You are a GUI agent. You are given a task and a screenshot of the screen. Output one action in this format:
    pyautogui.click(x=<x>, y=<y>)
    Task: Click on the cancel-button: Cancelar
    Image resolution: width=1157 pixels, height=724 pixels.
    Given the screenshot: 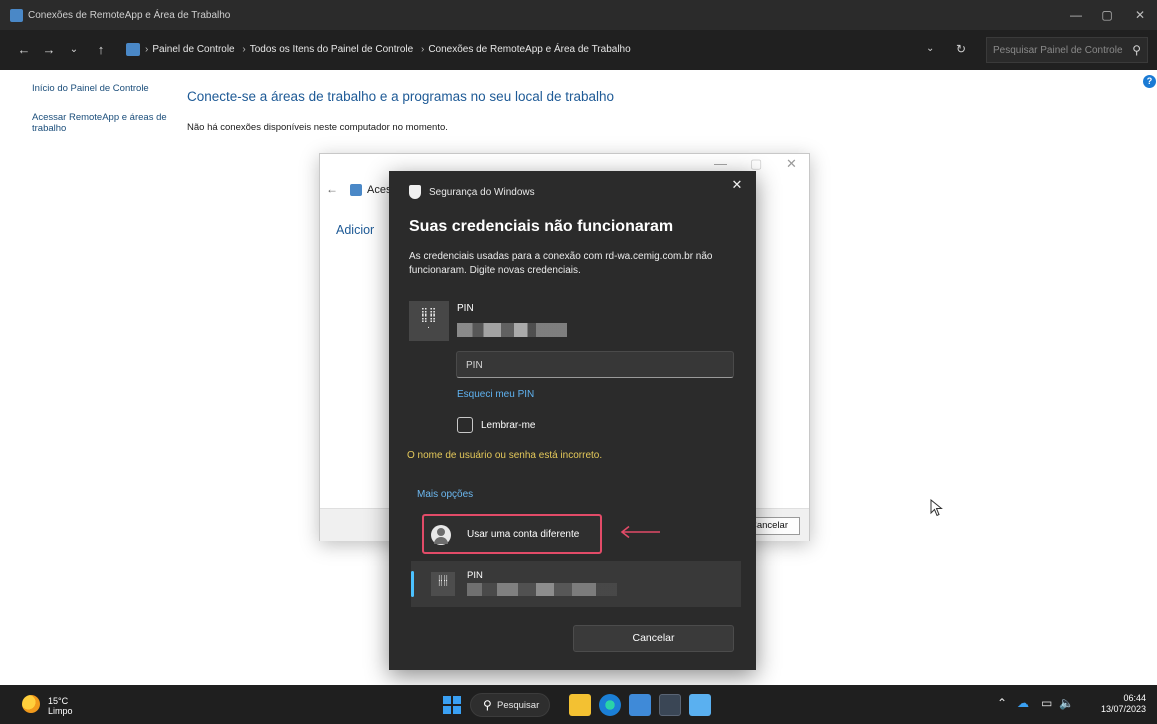 What is the action you would take?
    pyautogui.click(x=653, y=638)
    